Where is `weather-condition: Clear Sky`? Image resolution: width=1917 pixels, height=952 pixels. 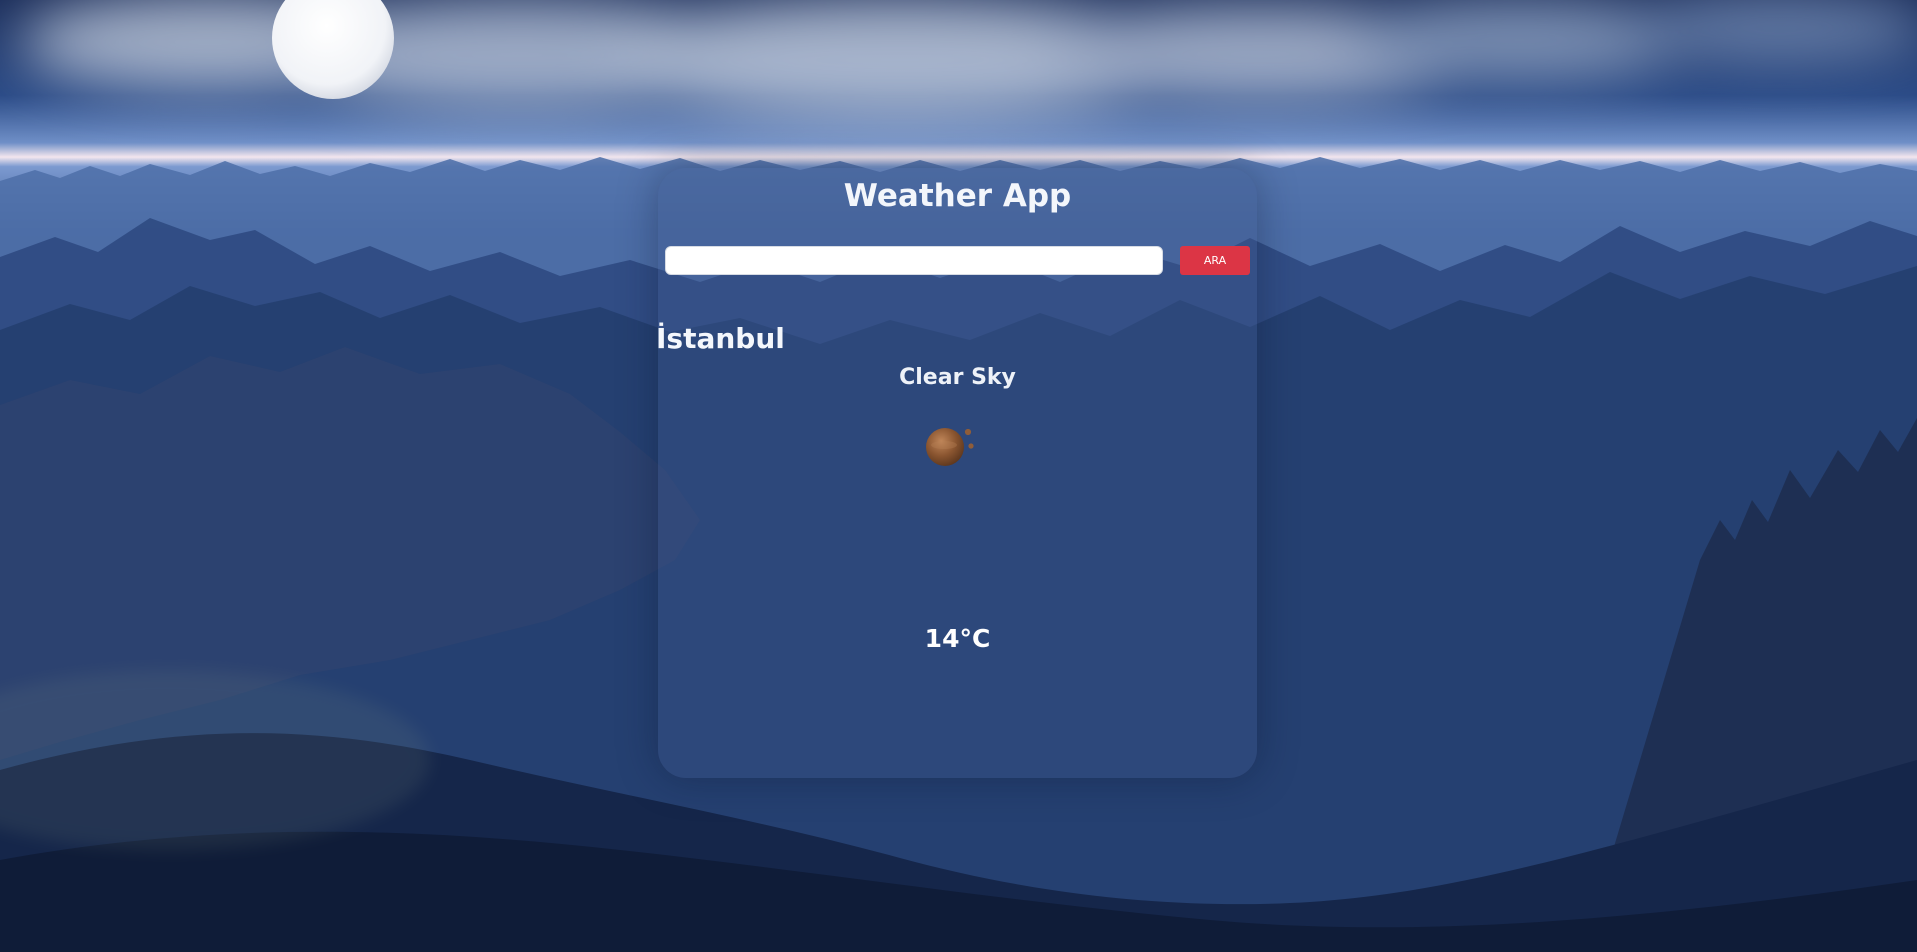
weather-condition: Clear Sky is located at coordinates (957, 377).